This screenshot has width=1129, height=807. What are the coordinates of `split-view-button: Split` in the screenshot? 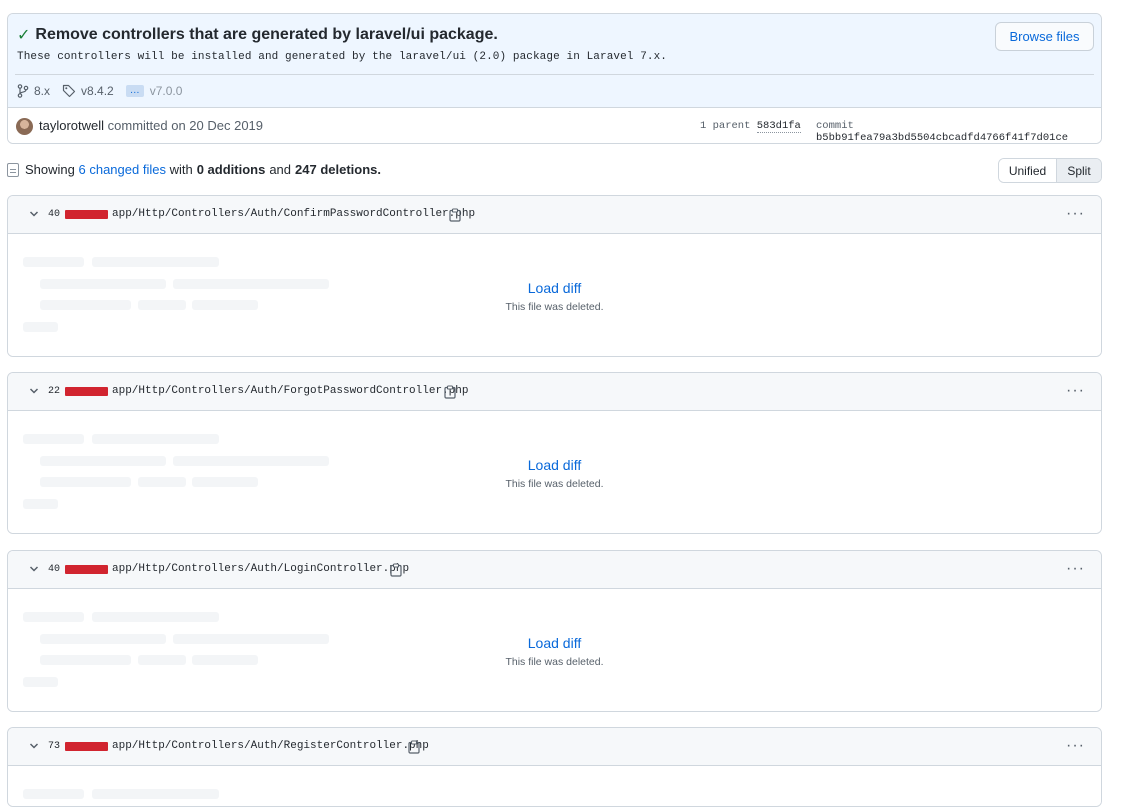 It's located at (1079, 170).